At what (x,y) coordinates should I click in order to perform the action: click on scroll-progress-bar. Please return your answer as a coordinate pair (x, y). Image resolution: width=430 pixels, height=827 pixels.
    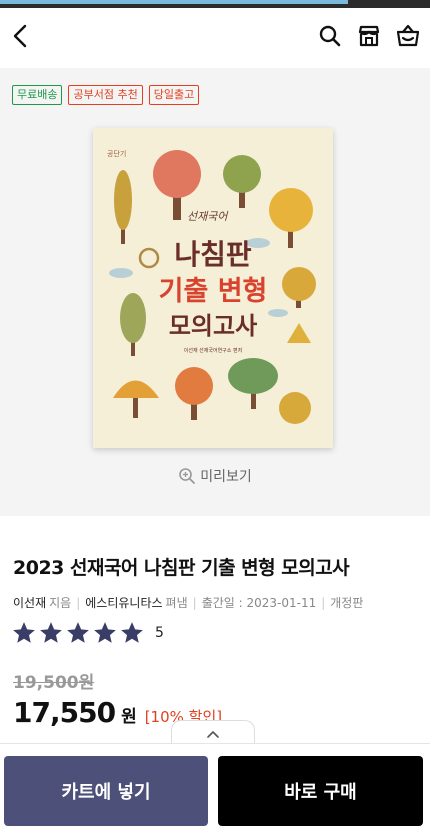
    Looking at the image, I should click on (215, 4).